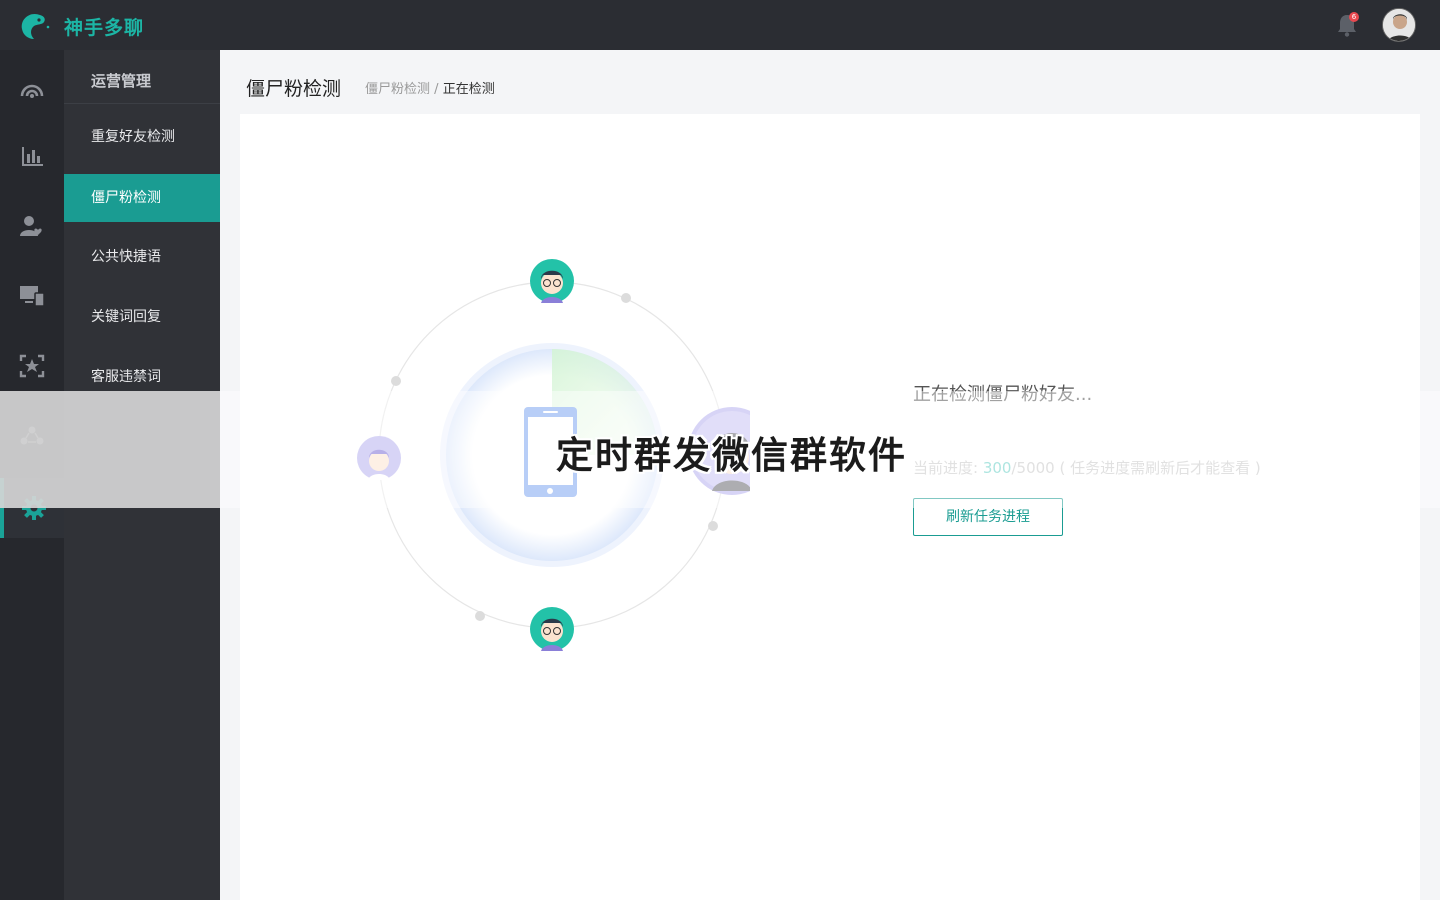 The image size is (1440, 900). I want to click on notification-badge: 6, so click(1354, 17).